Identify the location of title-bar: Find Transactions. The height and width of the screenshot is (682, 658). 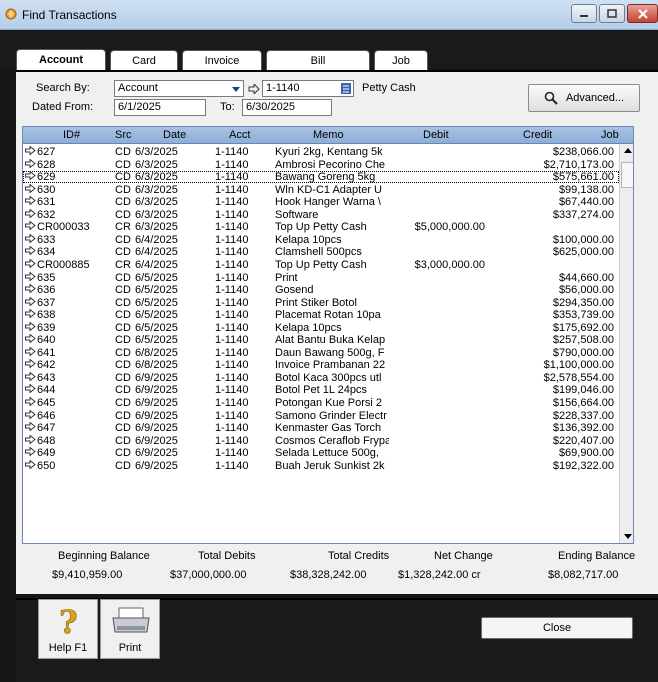
(329, 15).